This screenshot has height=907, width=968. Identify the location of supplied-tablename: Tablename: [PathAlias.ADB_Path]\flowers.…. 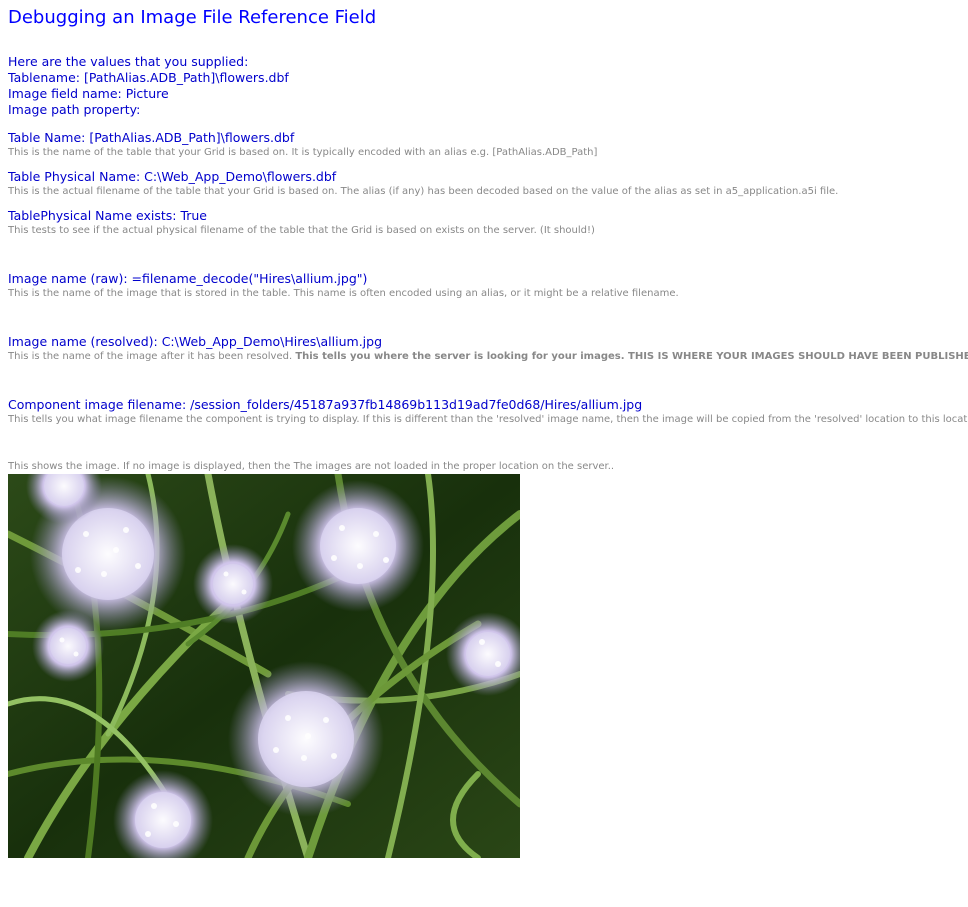
(148, 77).